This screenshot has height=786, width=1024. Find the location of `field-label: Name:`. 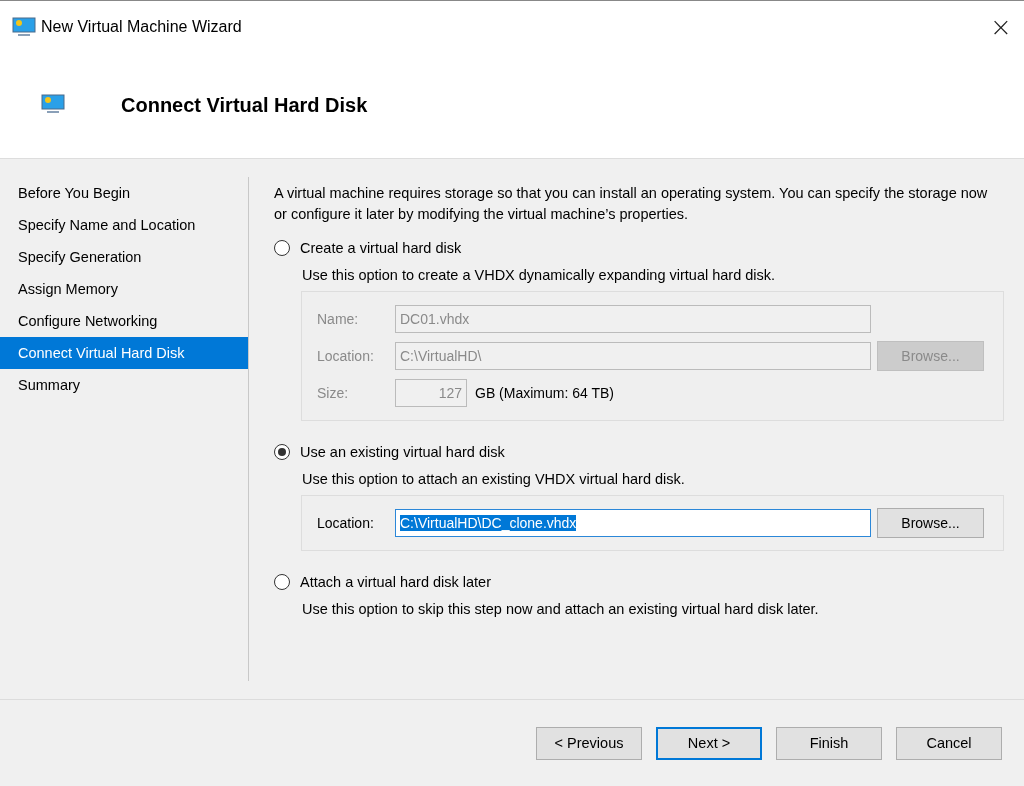

field-label: Name: is located at coordinates (338, 319).